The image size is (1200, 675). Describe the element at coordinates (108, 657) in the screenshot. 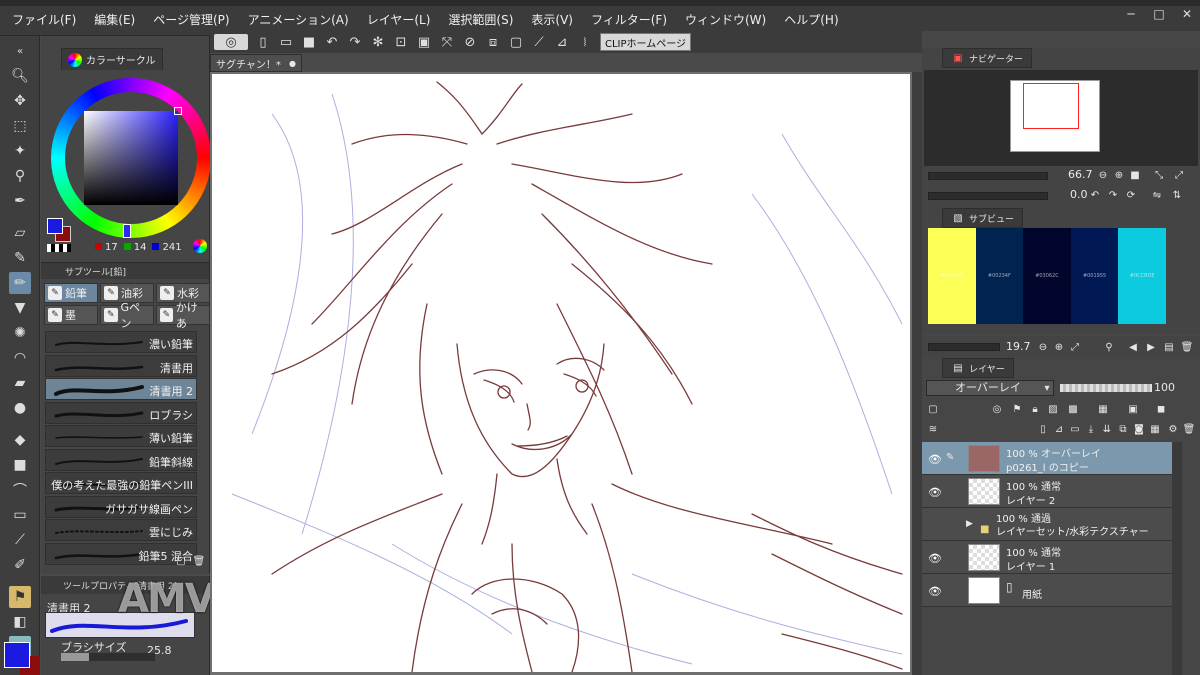

I see `brush-size-slider` at that location.